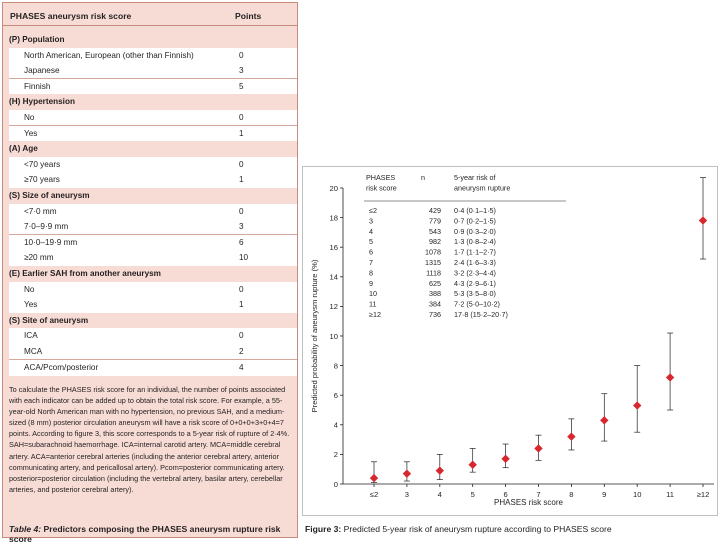  What do you see at coordinates (477, 304) in the screenshot?
I see `inset-cell-risk: 7·2 (5·0–10·2)` at bounding box center [477, 304].